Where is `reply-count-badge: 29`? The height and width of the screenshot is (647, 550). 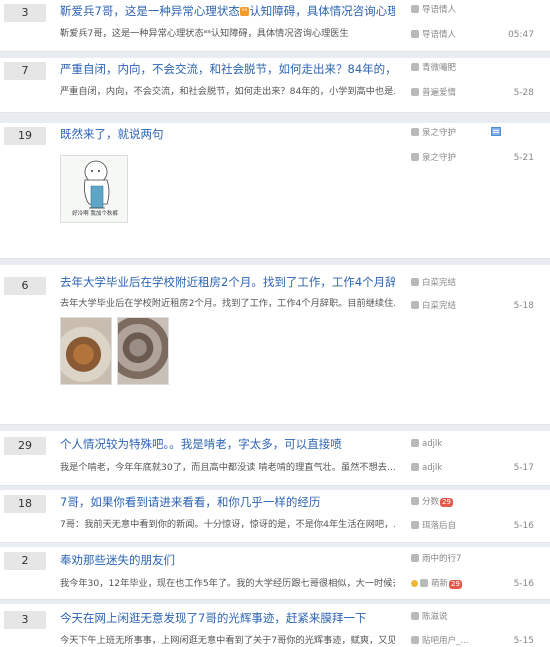
reply-count-badge: 29 is located at coordinates (25, 446).